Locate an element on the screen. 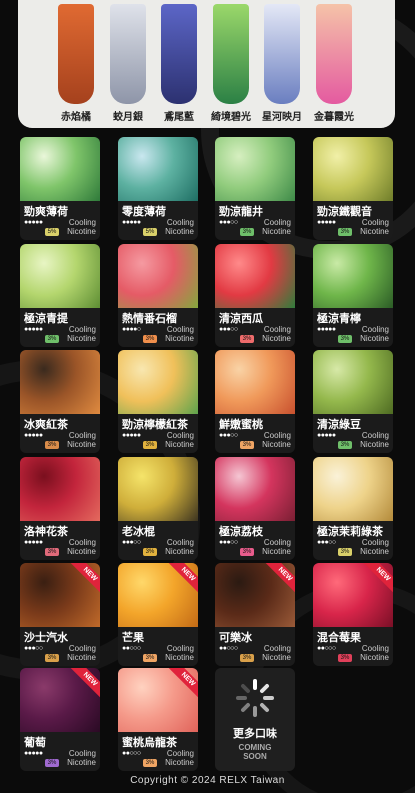 The image size is (415, 793). flavor-card: 極涼茉莉綠茶 ●●●○○ Cooling 3% Nicotine is located at coordinates (353, 508).